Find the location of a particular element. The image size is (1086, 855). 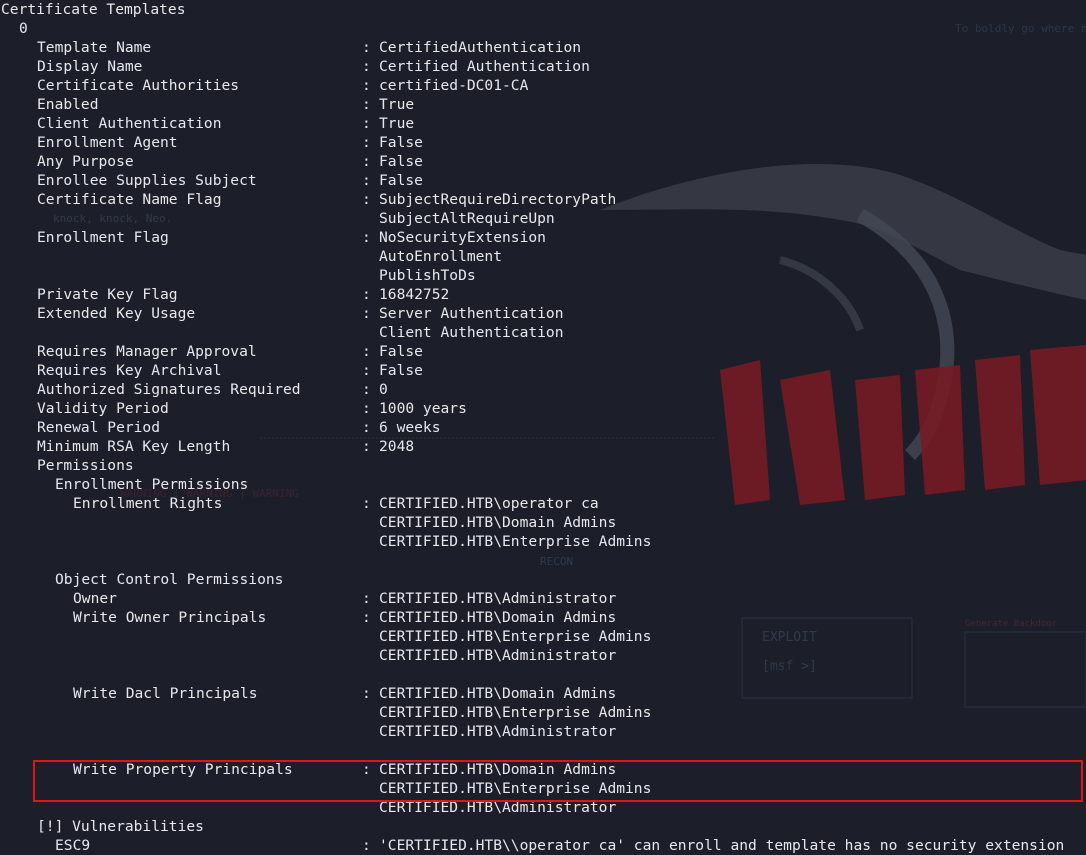

field-key: Enabled is located at coordinates (68, 104).